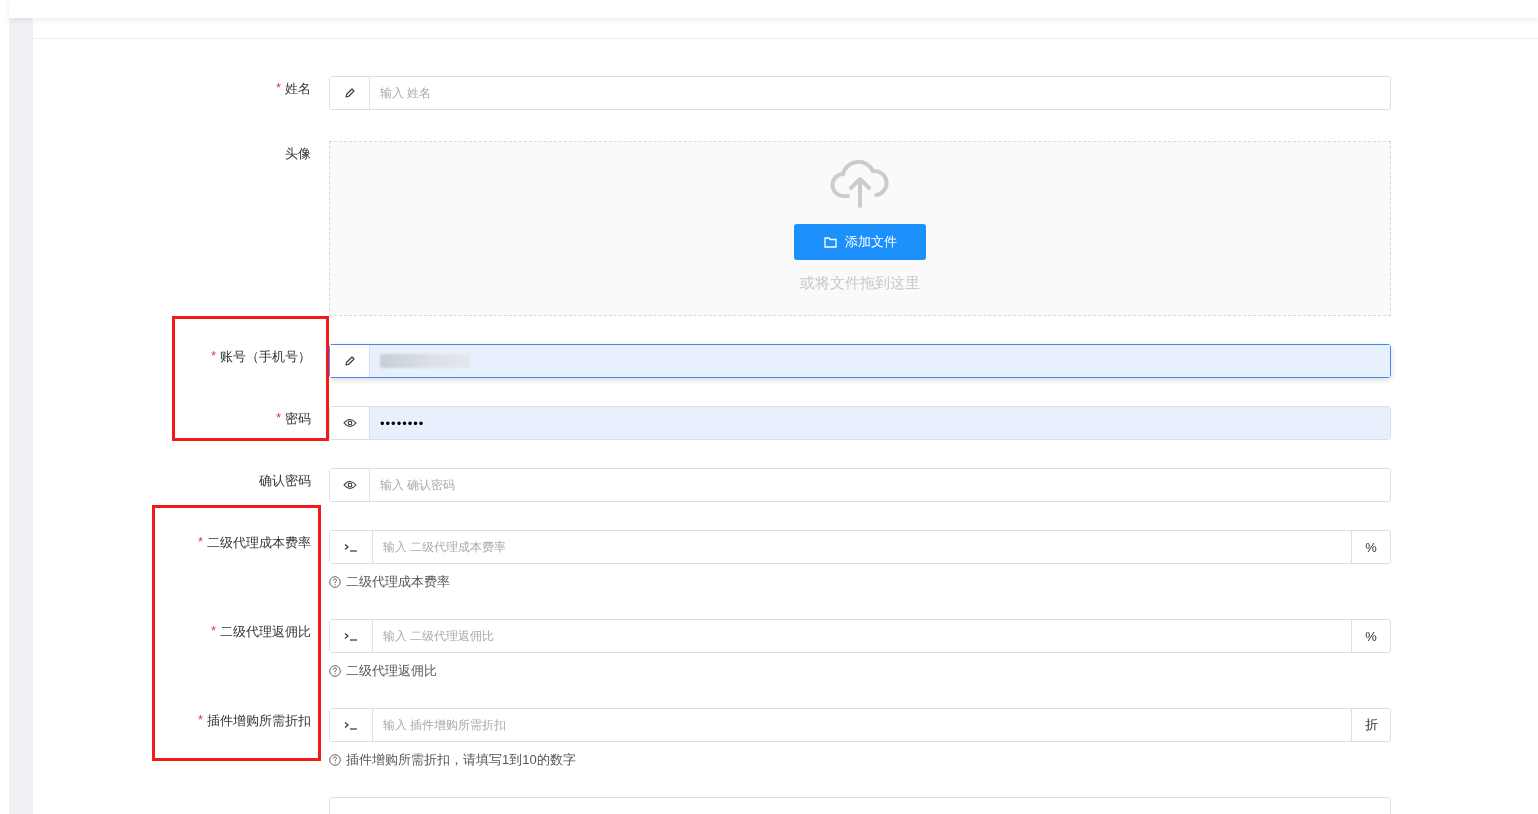  I want to click on field-label: 二级代理成本费率, so click(259, 543).